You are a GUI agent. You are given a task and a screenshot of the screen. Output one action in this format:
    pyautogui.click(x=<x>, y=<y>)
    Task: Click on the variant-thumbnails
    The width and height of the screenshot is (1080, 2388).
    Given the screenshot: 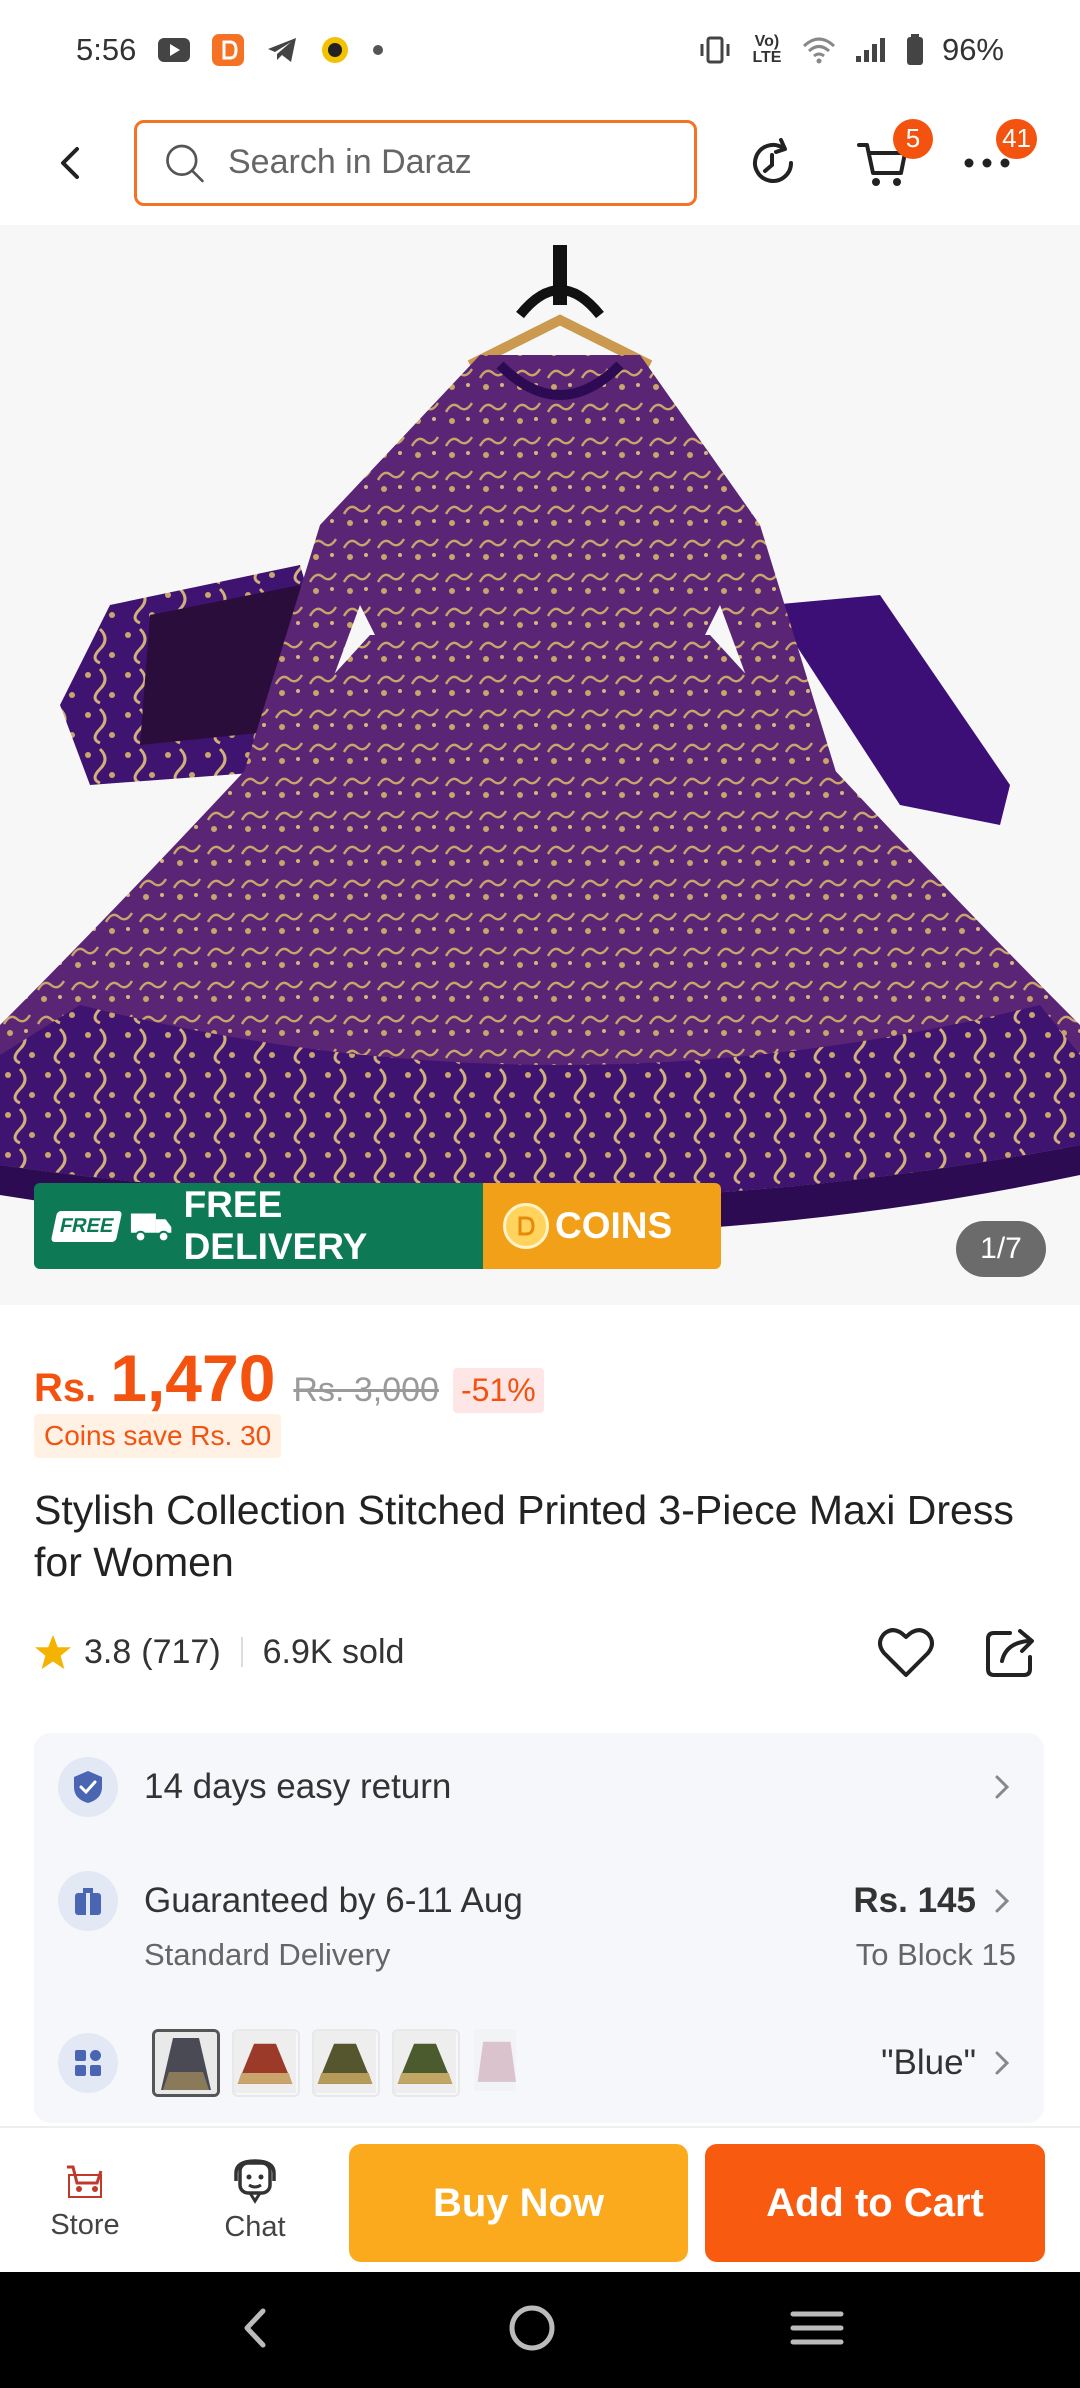 What is the action you would take?
    pyautogui.click(x=335, y=2063)
    